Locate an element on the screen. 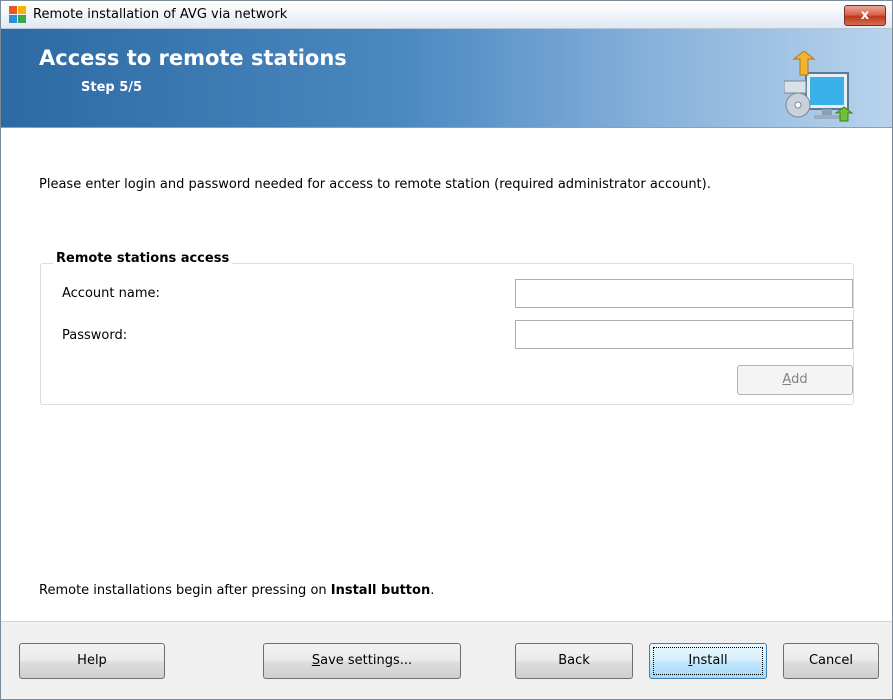  close-button: x is located at coordinates (865, 15).